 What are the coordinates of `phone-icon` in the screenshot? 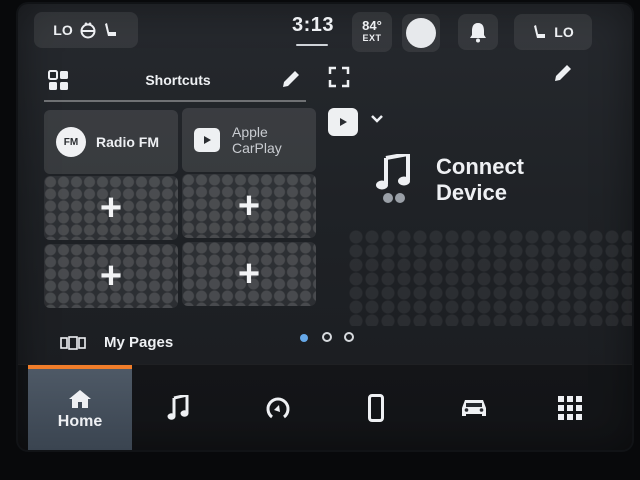 It's located at (376, 408).